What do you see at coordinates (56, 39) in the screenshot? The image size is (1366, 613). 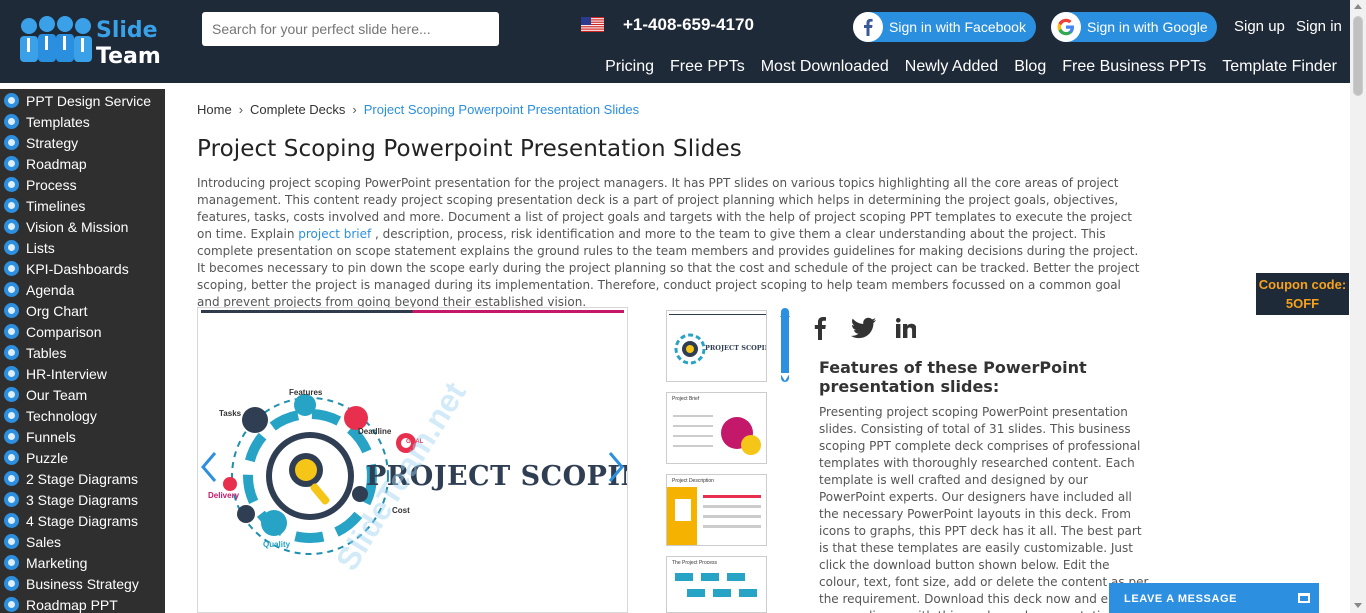 I see `team-people-icon` at bounding box center [56, 39].